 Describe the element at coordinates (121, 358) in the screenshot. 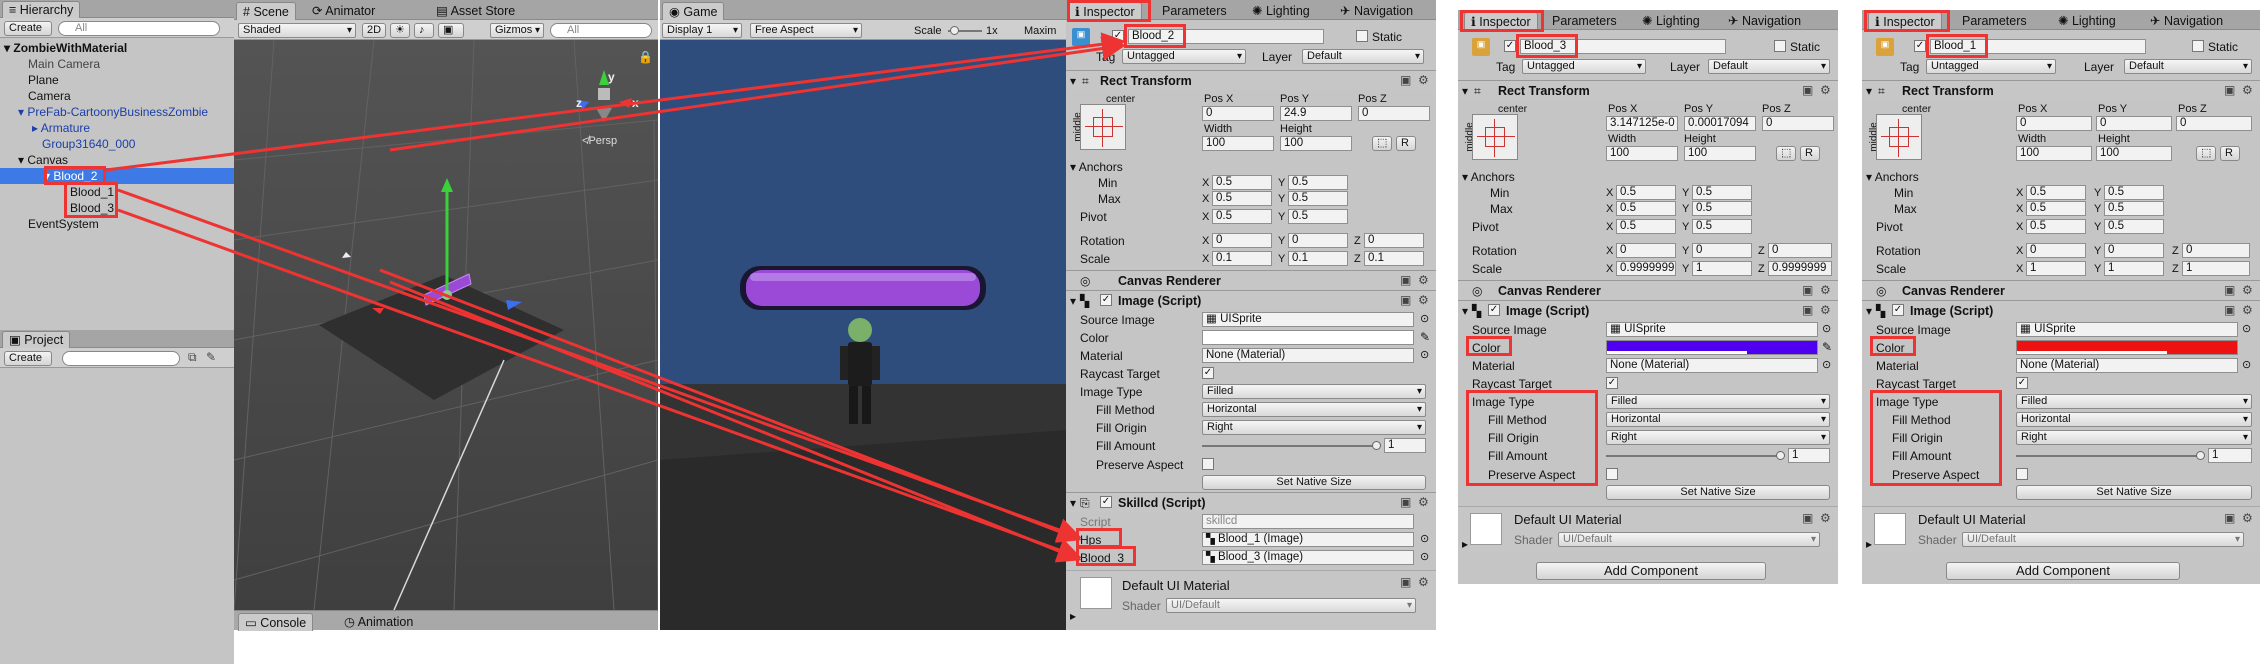

I see `search-input` at that location.